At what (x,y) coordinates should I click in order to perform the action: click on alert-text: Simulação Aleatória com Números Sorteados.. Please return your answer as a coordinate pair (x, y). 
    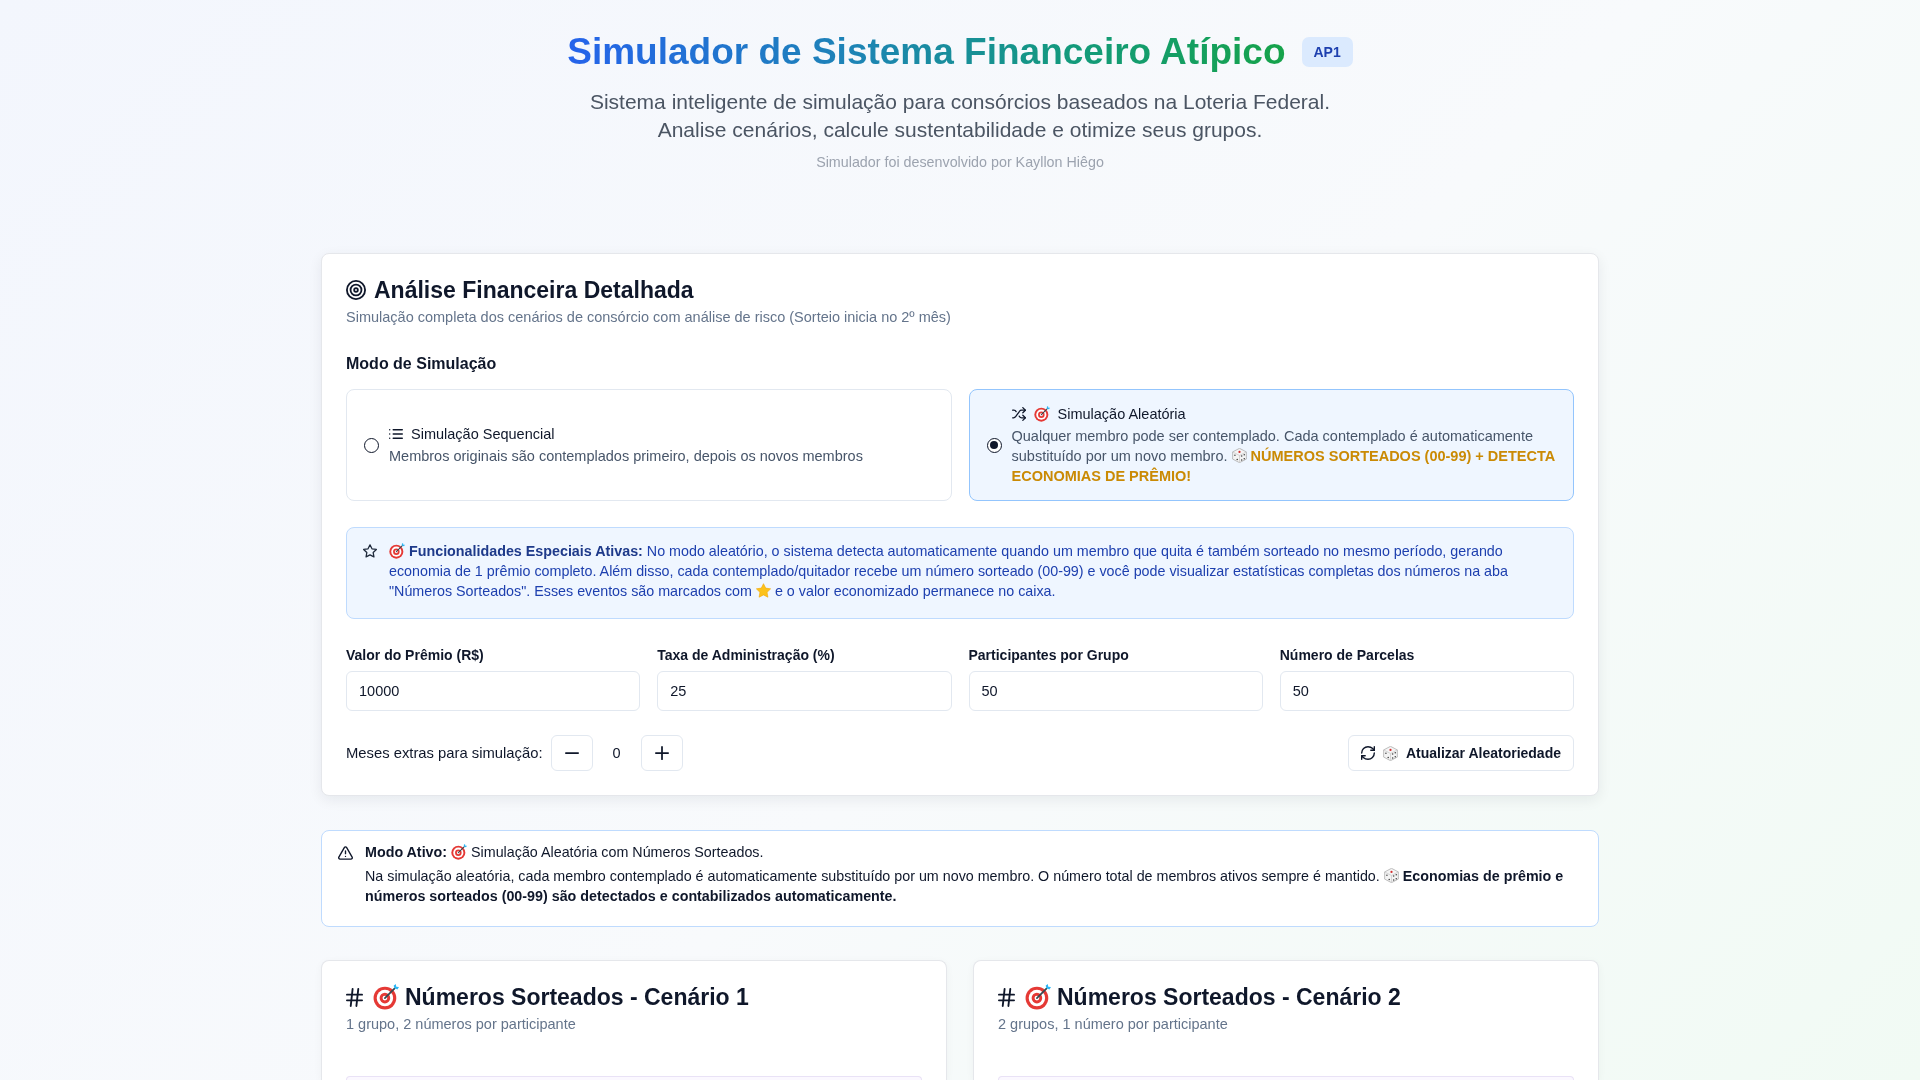
    Looking at the image, I should click on (617, 852).